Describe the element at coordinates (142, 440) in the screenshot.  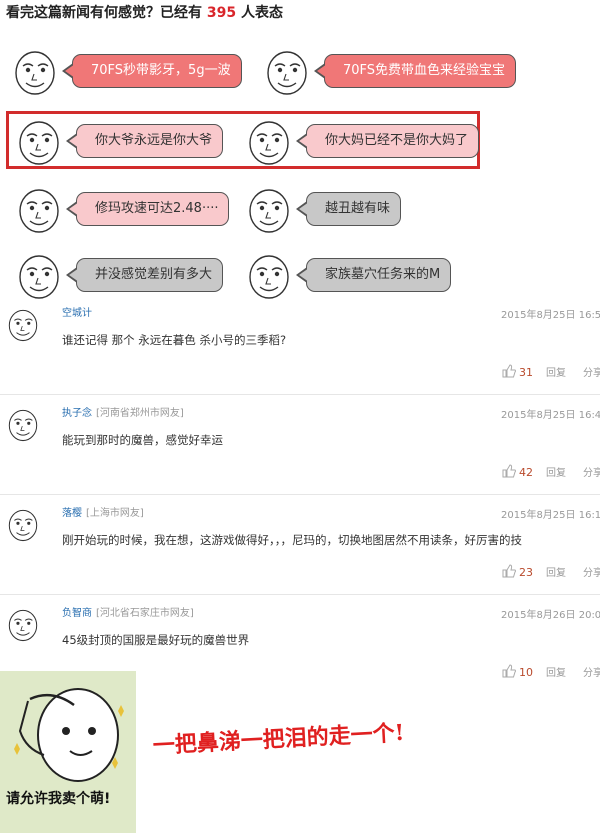
I see `comment-text: 能玩到那时的魔兽，感觉好幸运` at that location.